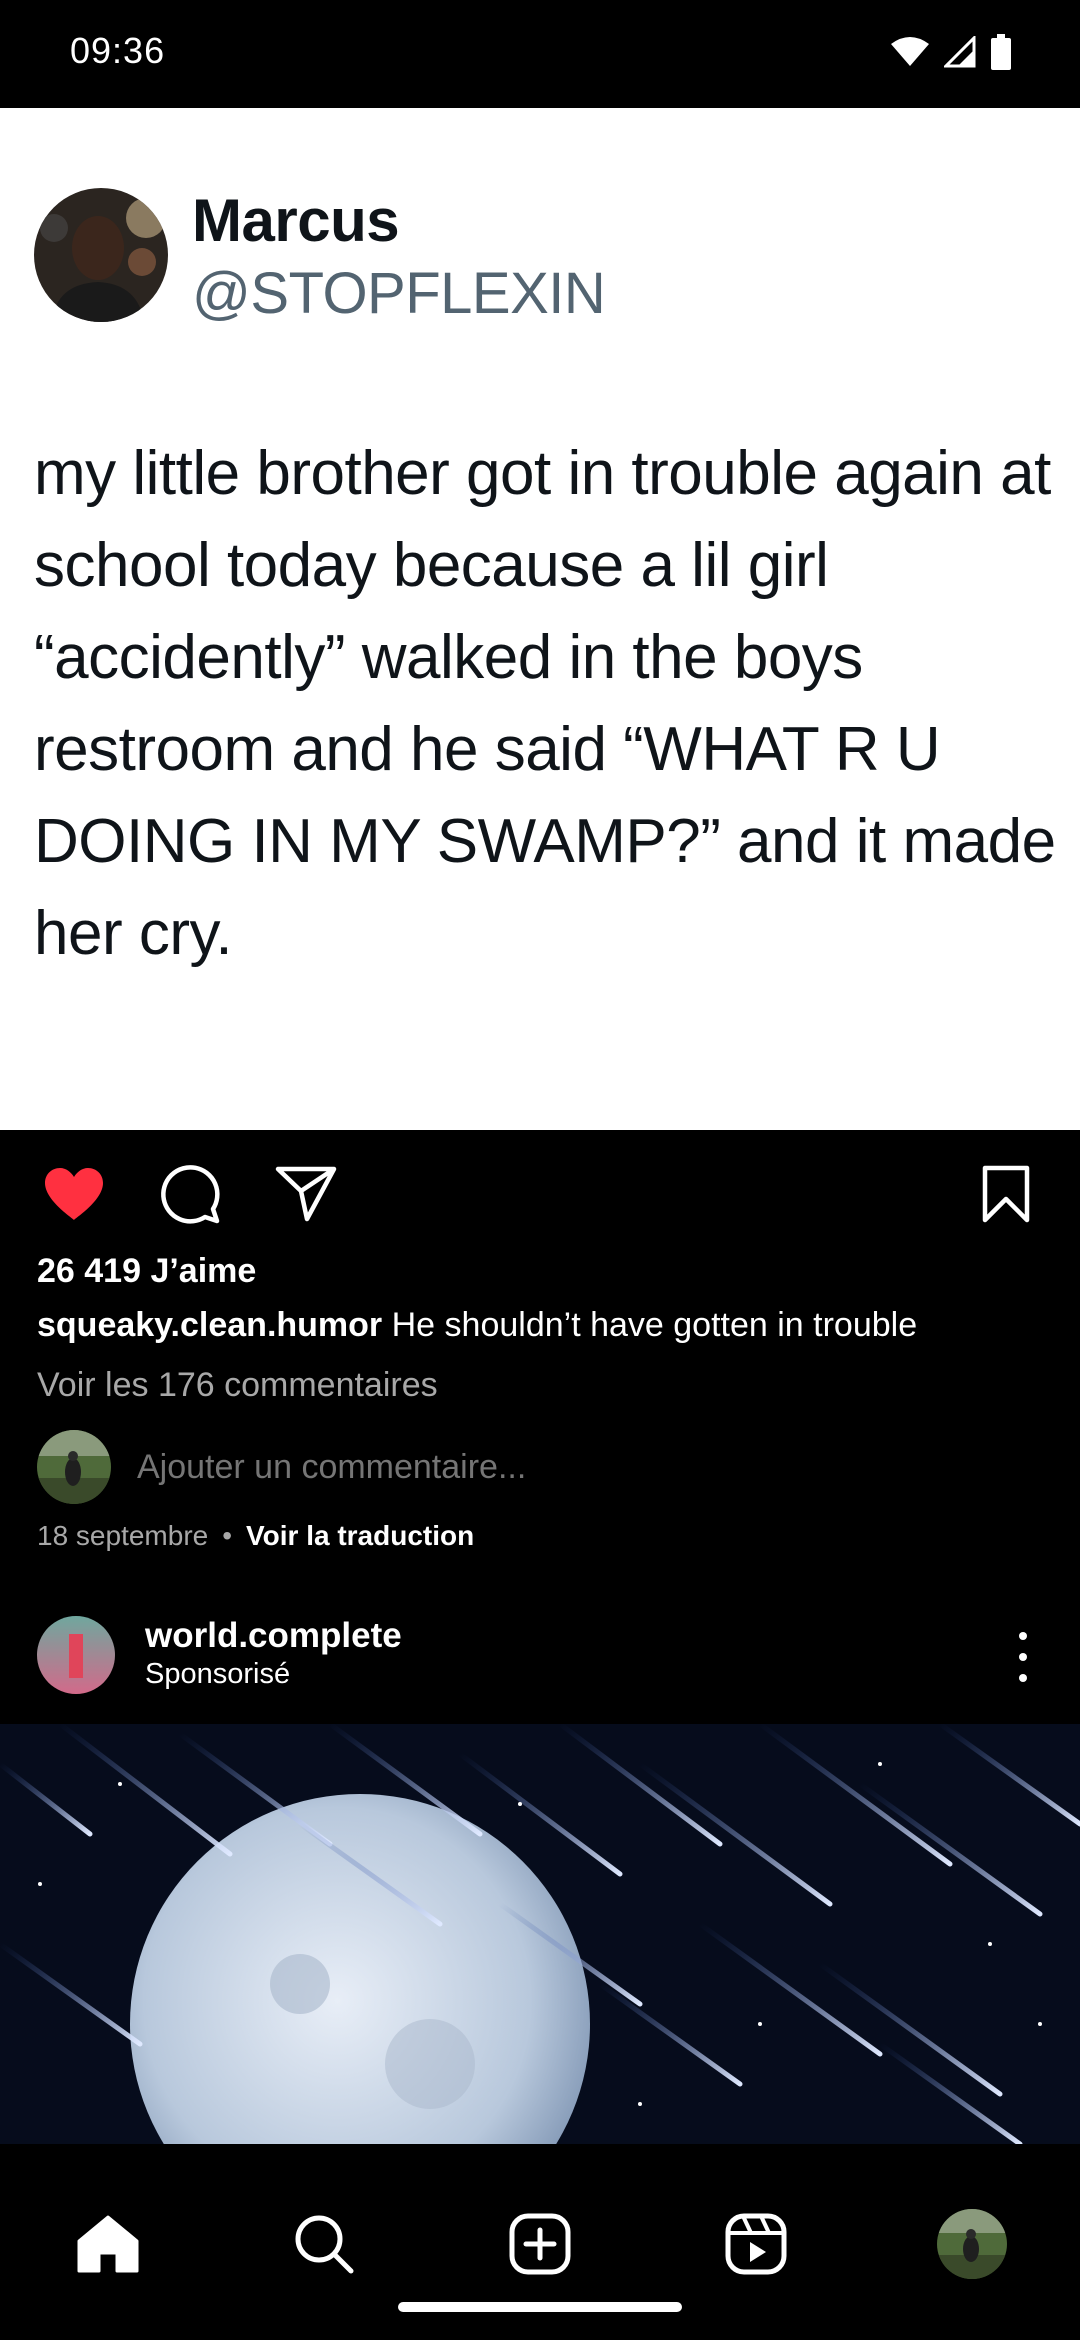 The height and width of the screenshot is (2340, 1080). I want to click on sponsored-avatar, so click(76, 1655).